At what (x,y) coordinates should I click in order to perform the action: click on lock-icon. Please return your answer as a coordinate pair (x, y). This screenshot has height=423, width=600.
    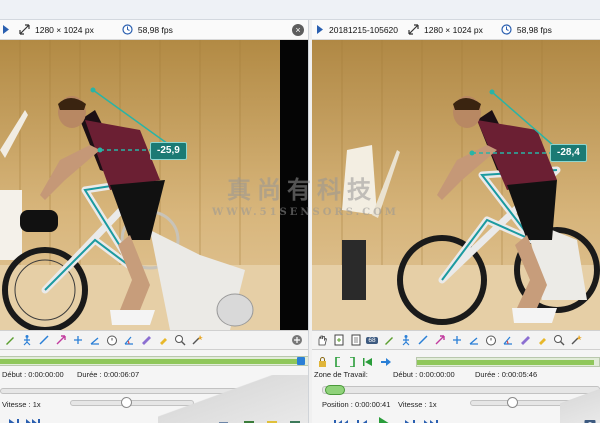
    Looking at the image, I should click on (322, 362).